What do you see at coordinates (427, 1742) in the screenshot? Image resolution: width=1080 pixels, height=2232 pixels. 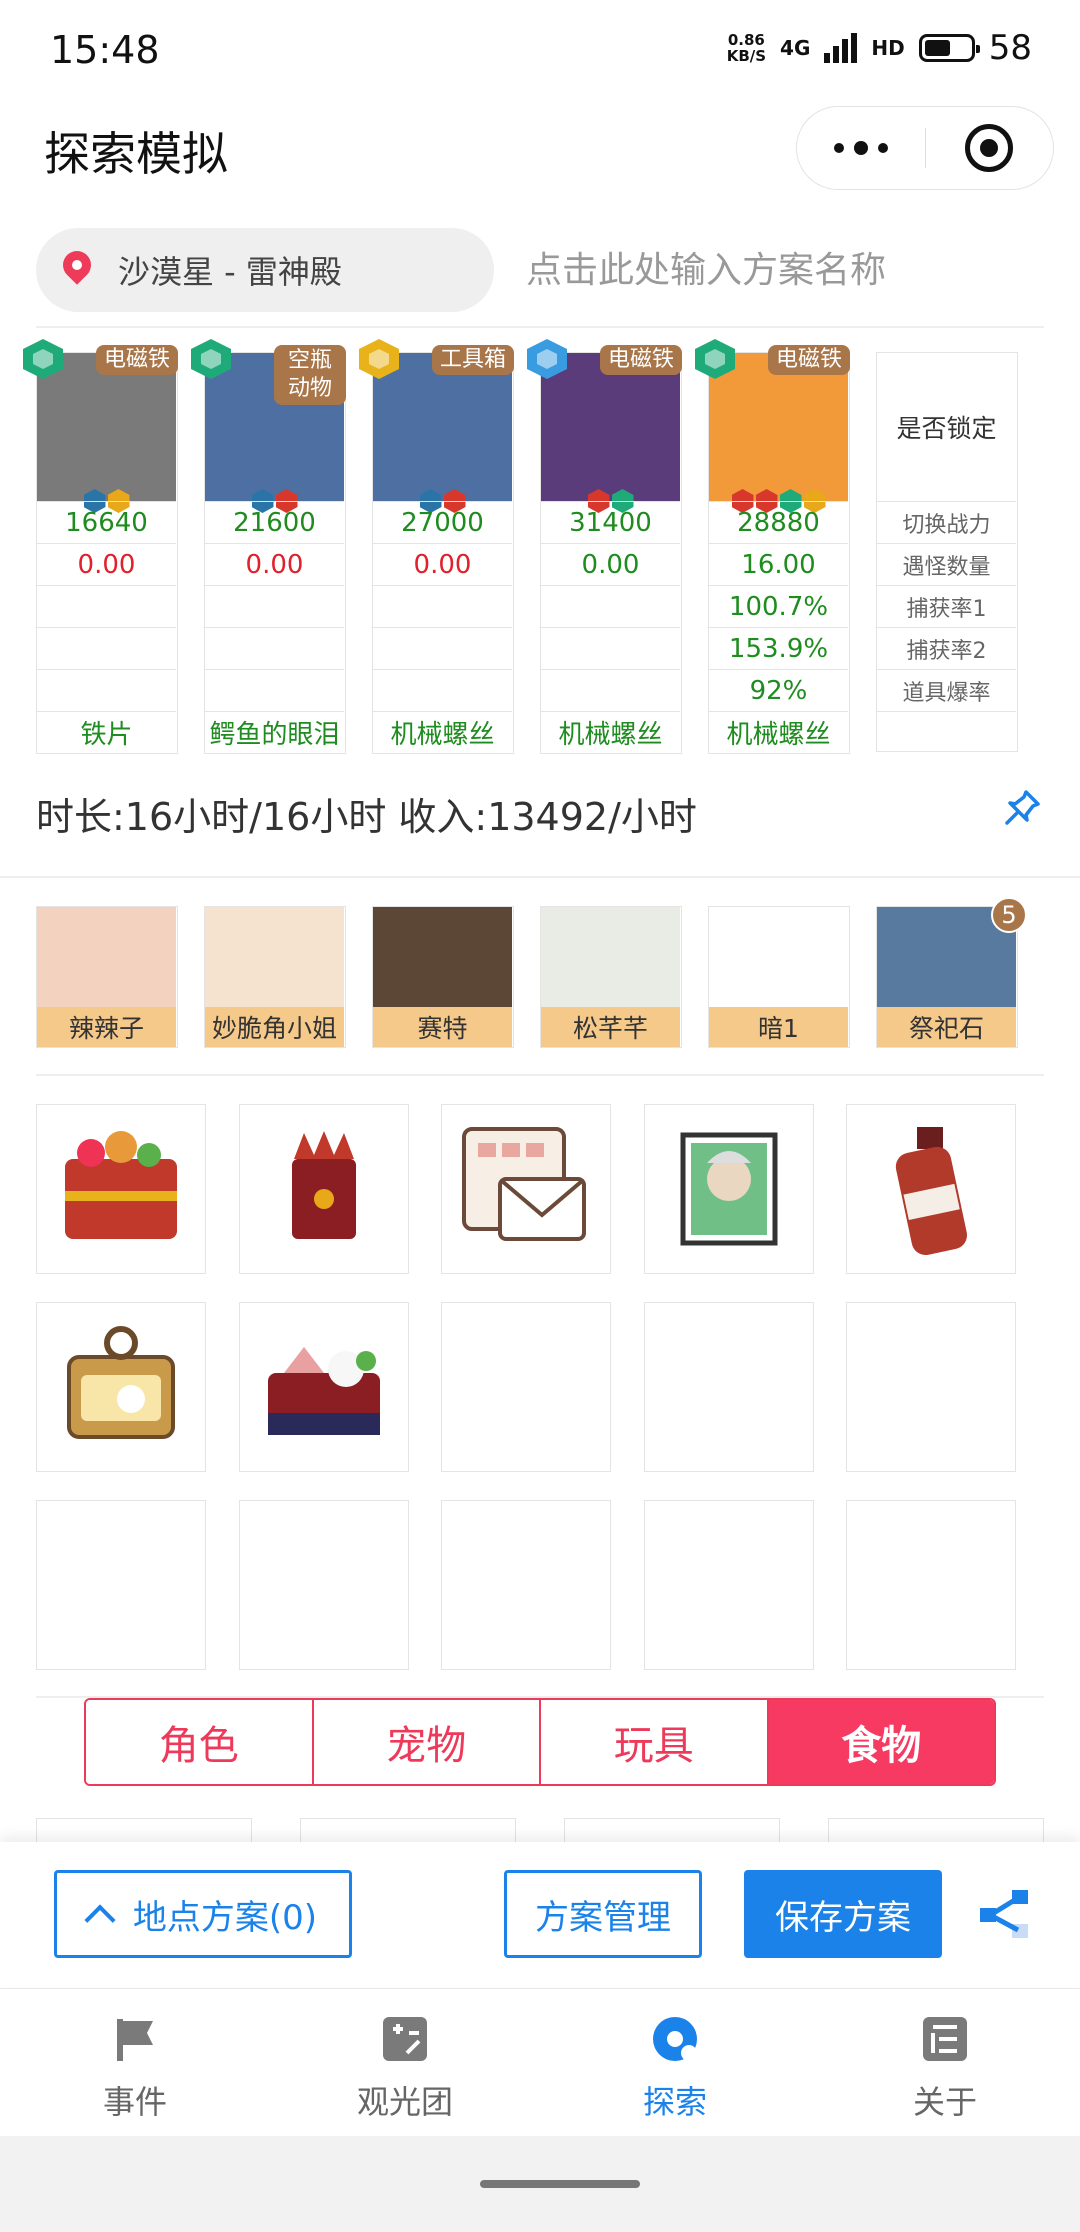 I see `tab-pet: 宠物` at bounding box center [427, 1742].